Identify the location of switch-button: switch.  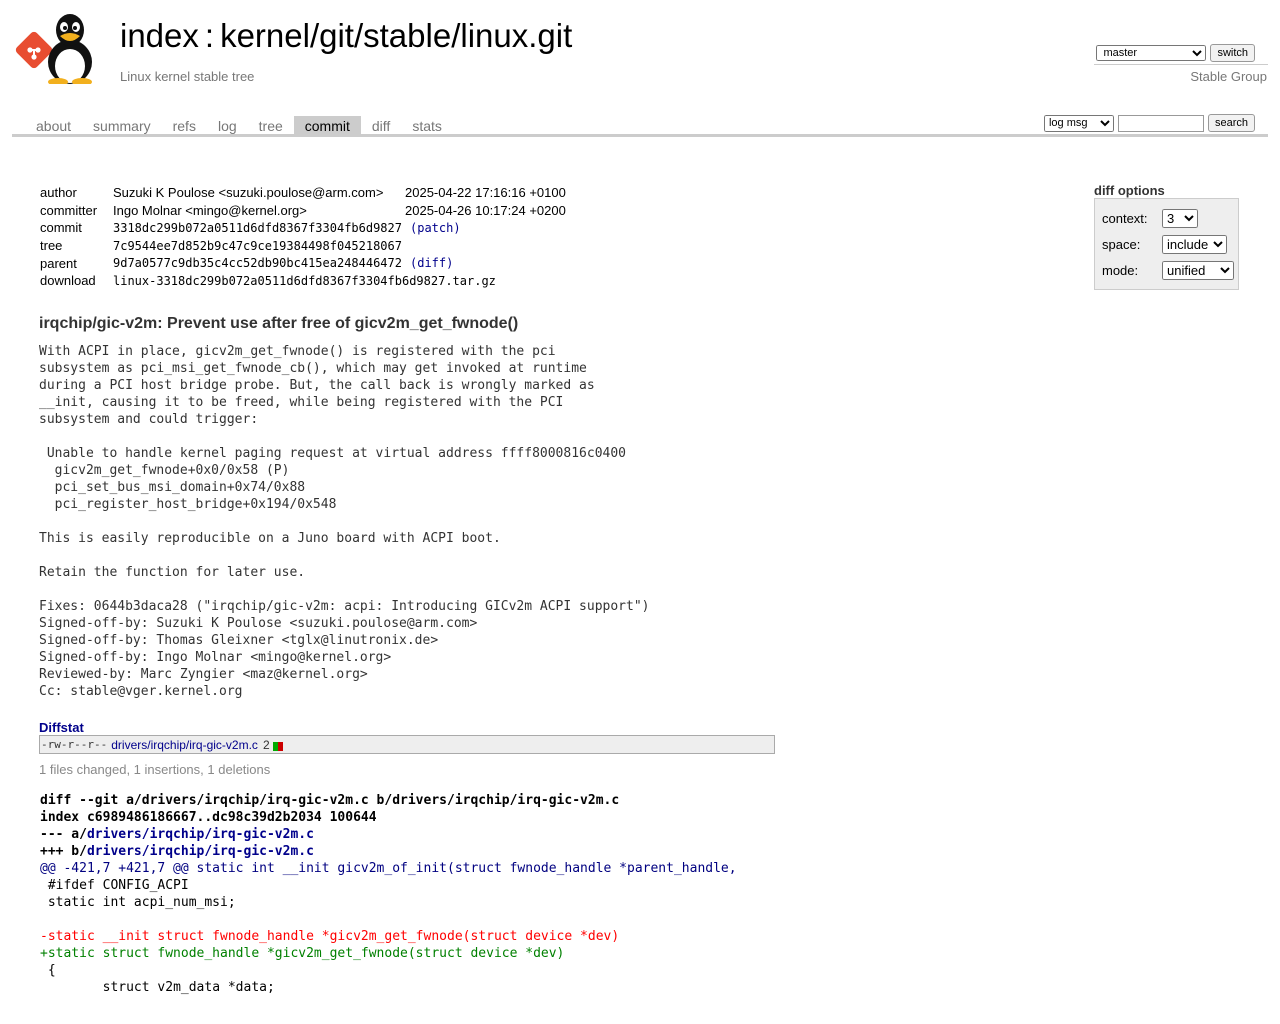
(1232, 53).